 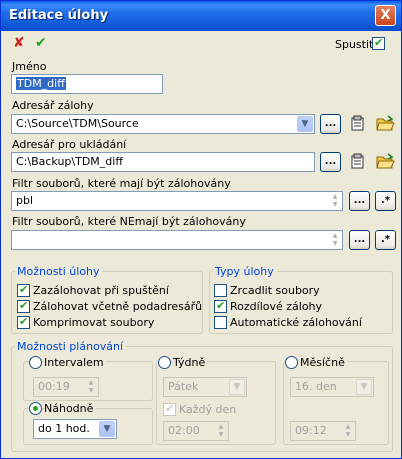 I want to click on typy-ulohy-title: Typy úlohy, so click(x=244, y=271).